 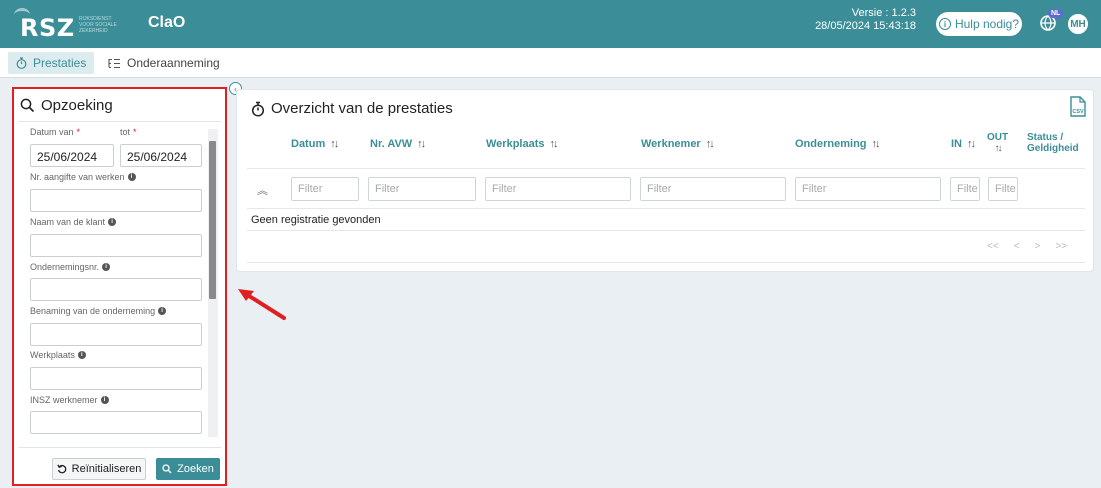 I want to click on date-to-field: 25/06/2024, so click(x=161, y=155).